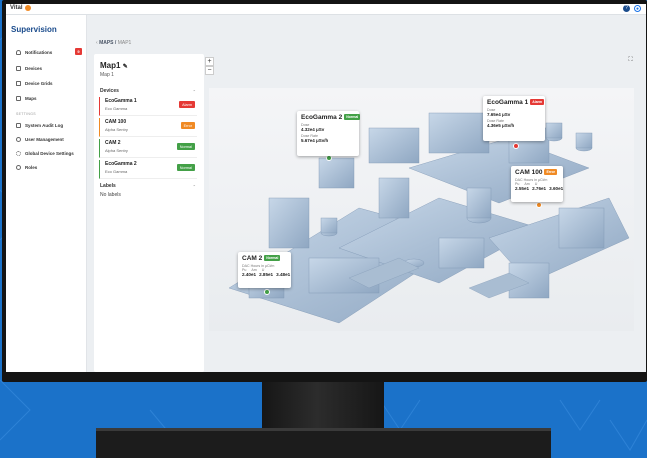  What do you see at coordinates (501, 125) in the screenshot?
I see `dose-rate-value: 4.36e5 μSv/h` at bounding box center [501, 125].